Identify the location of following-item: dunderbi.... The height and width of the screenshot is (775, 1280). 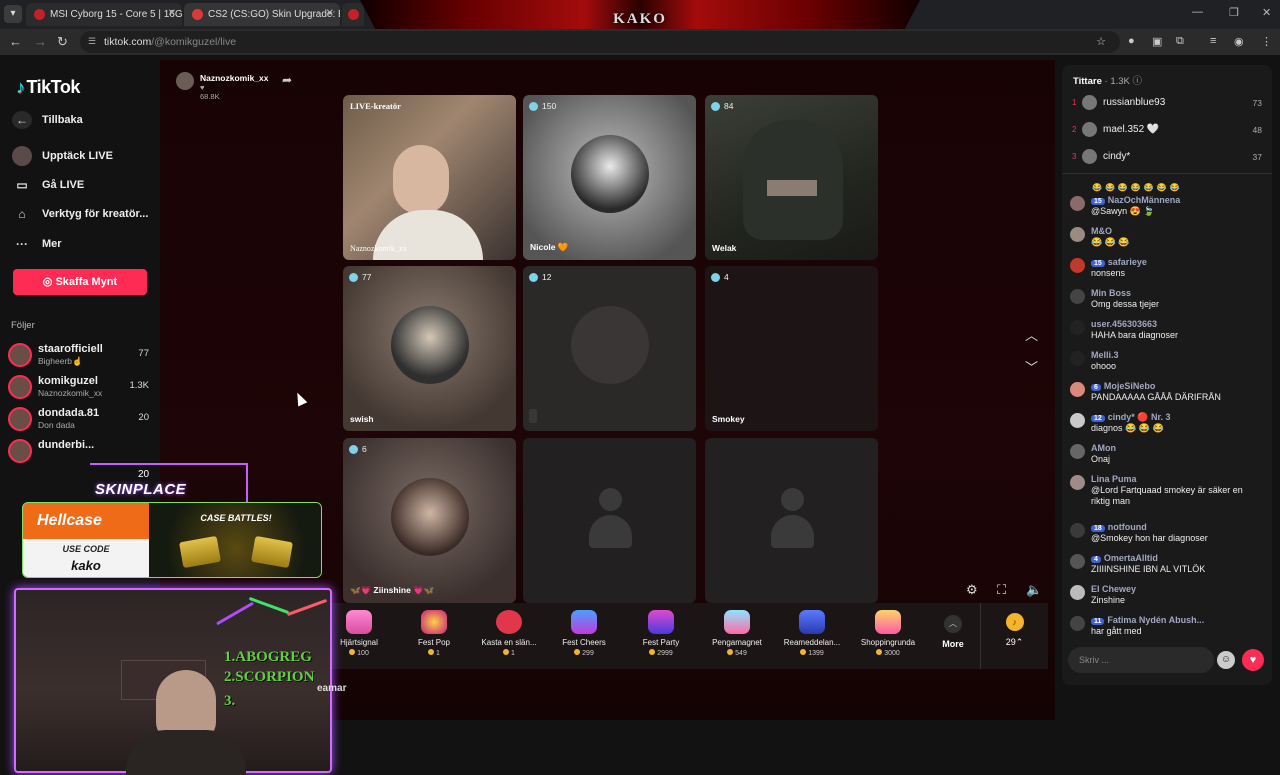
(80, 451).